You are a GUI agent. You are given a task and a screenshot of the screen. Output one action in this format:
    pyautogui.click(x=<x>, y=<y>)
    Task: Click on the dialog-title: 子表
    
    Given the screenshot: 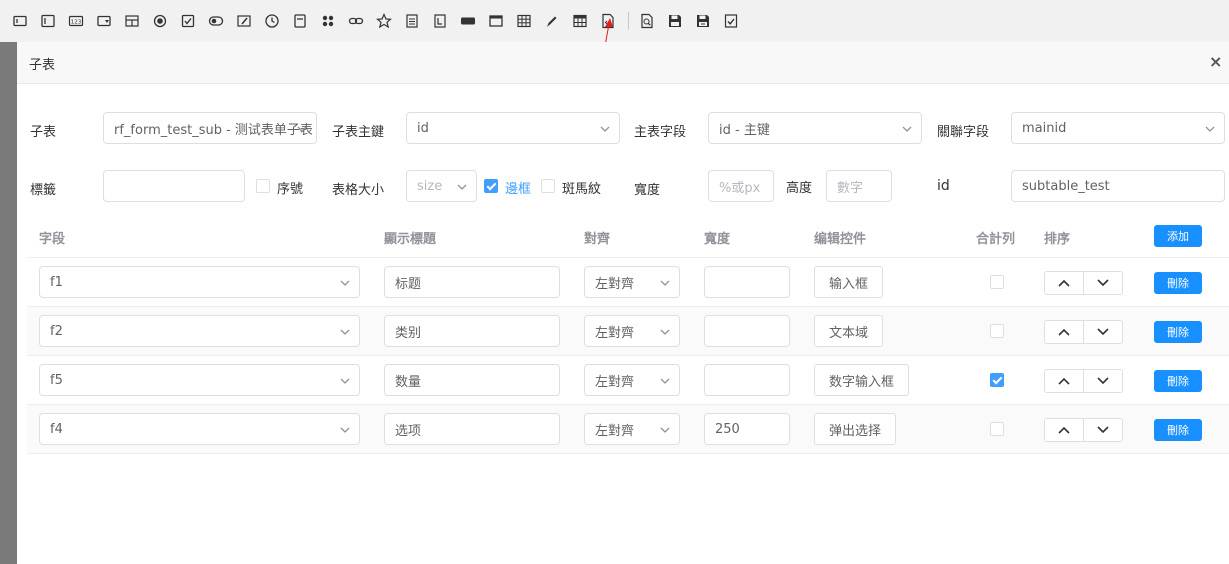 What is the action you would take?
    pyautogui.click(x=42, y=65)
    